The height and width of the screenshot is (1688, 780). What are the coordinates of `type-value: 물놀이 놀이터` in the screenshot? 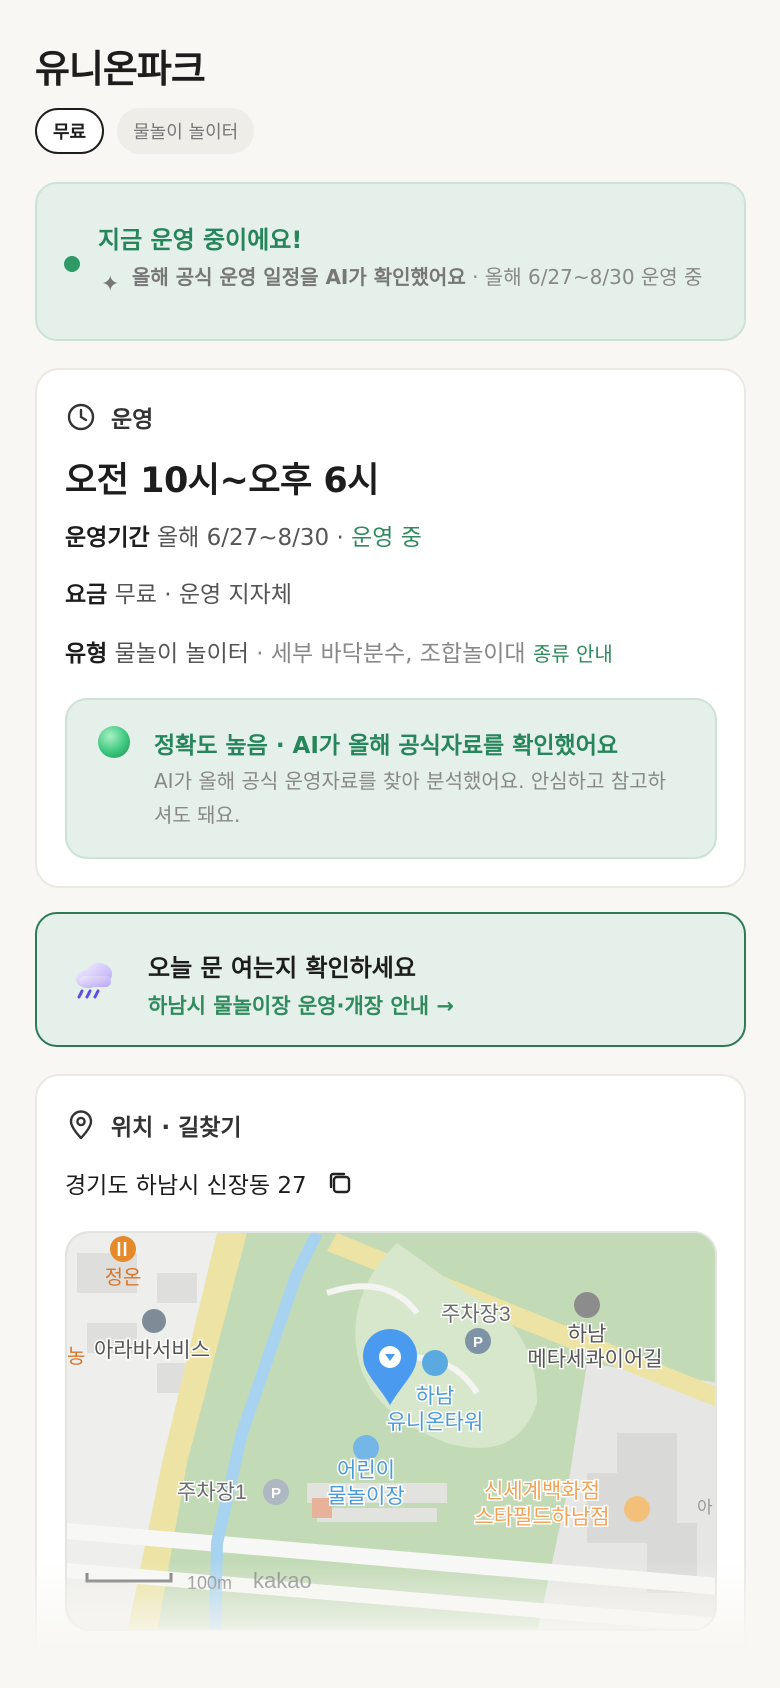 It's located at (181, 654).